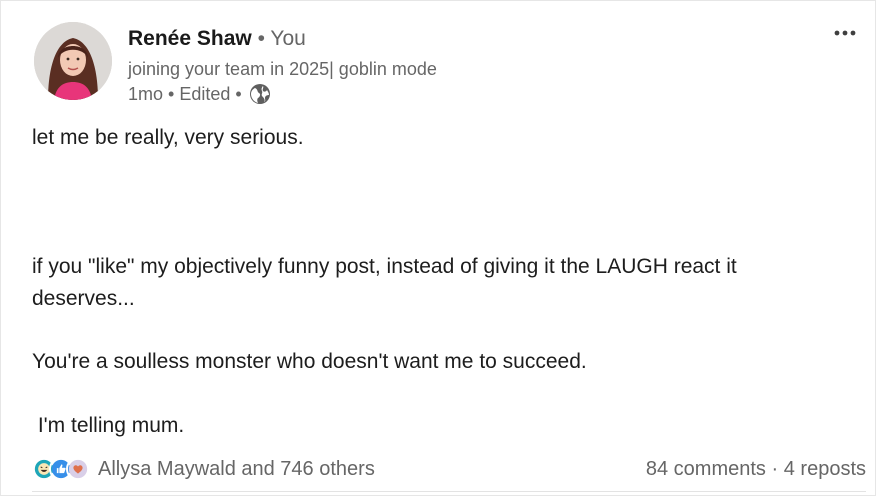 The image size is (876, 496). I want to click on author-headline: joining your team in 2025| goblin mode, so click(282, 69).